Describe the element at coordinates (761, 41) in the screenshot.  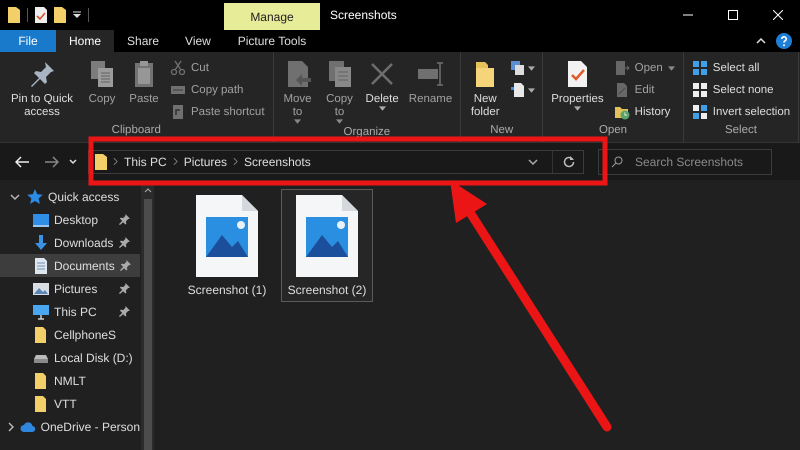
I see `collapse-ribbon-icon` at that location.